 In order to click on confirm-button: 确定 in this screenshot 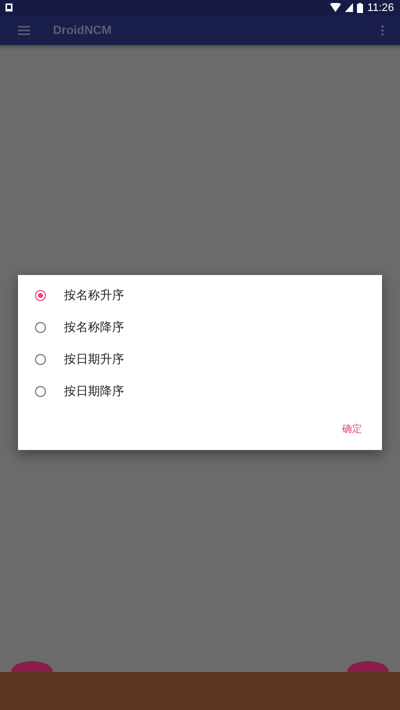, I will do `click(352, 429)`.